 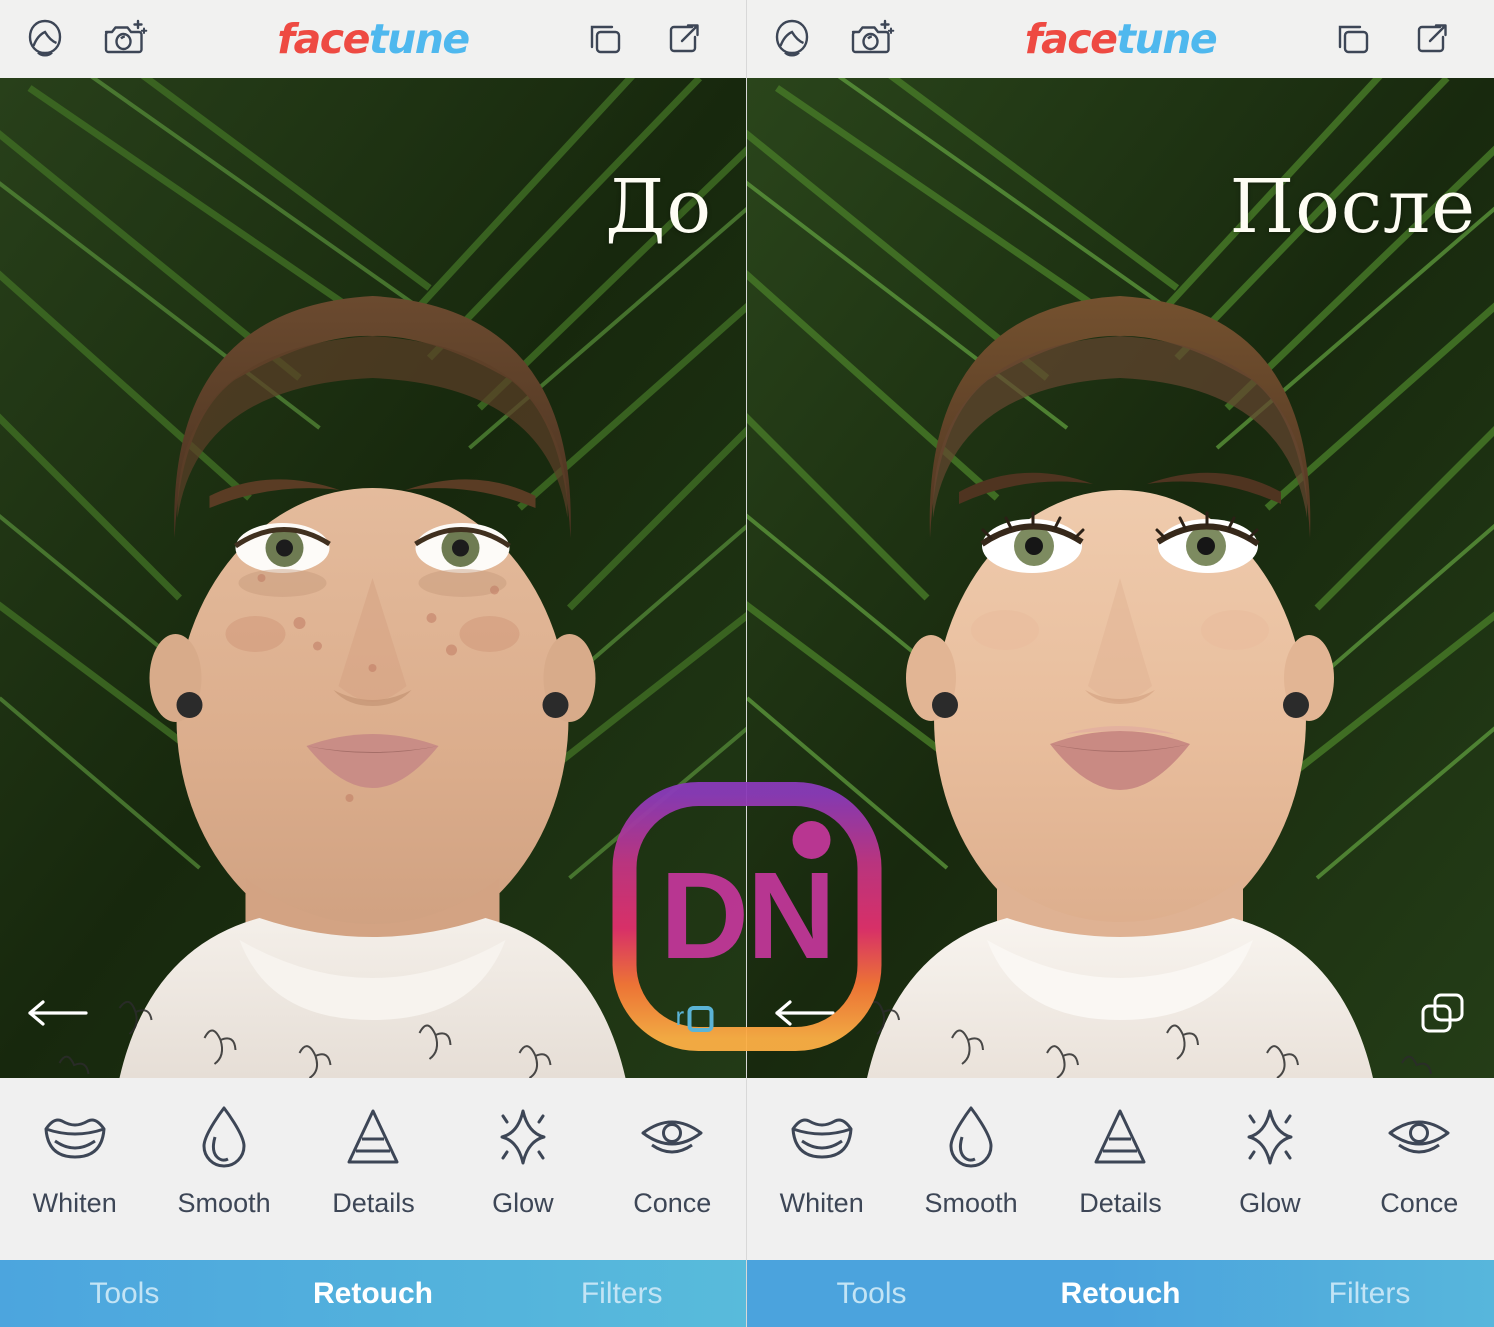 I want to click on tabbar-after: Tools Retouch Filters, so click(x=1120, y=1293).